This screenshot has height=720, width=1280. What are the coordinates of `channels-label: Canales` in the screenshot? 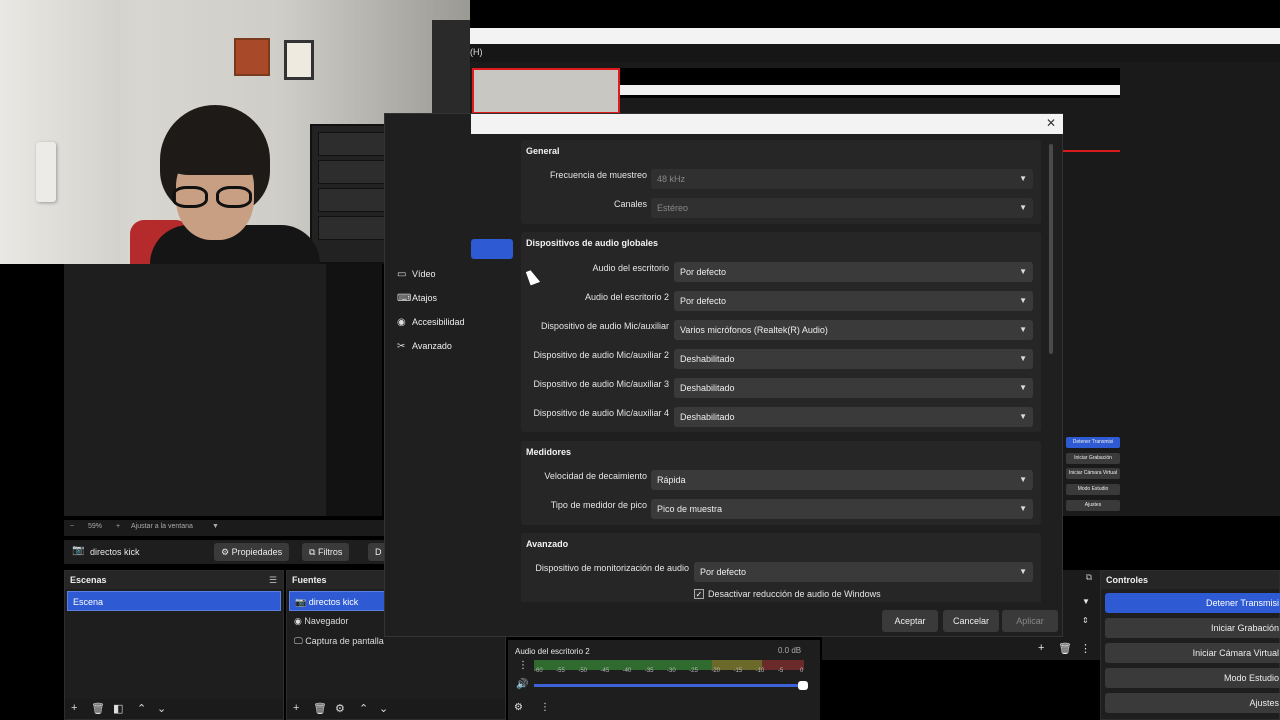 It's located at (630, 204).